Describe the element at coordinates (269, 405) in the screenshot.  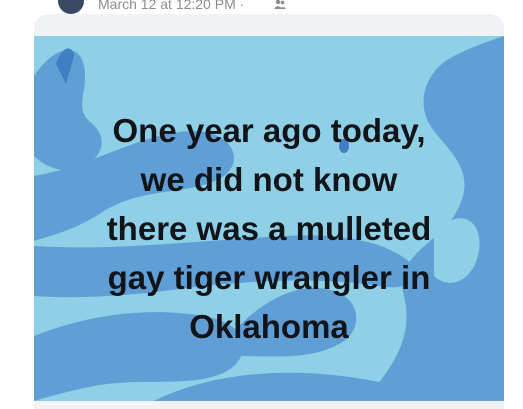
I see `post-footer` at that location.